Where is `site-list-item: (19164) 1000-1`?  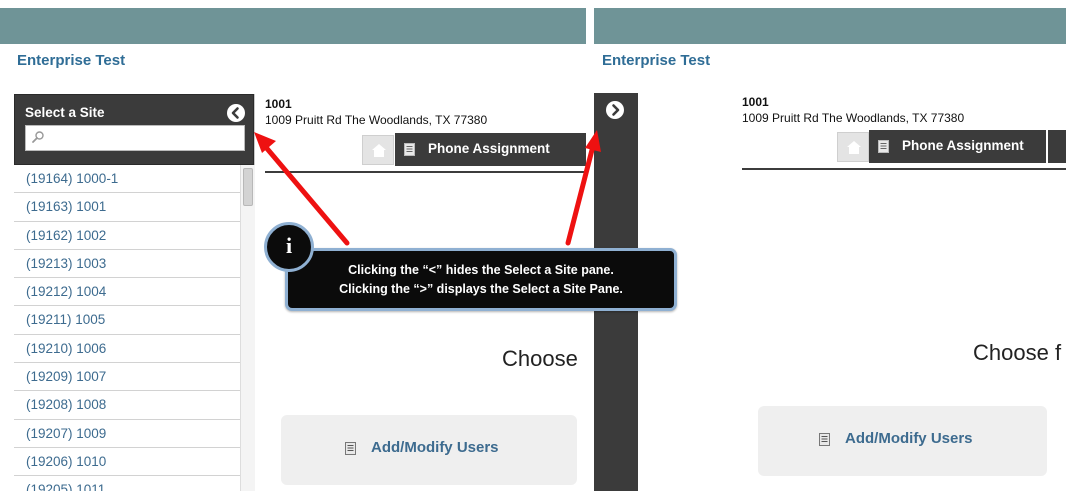
site-list-item: (19164) 1000-1 is located at coordinates (127, 179).